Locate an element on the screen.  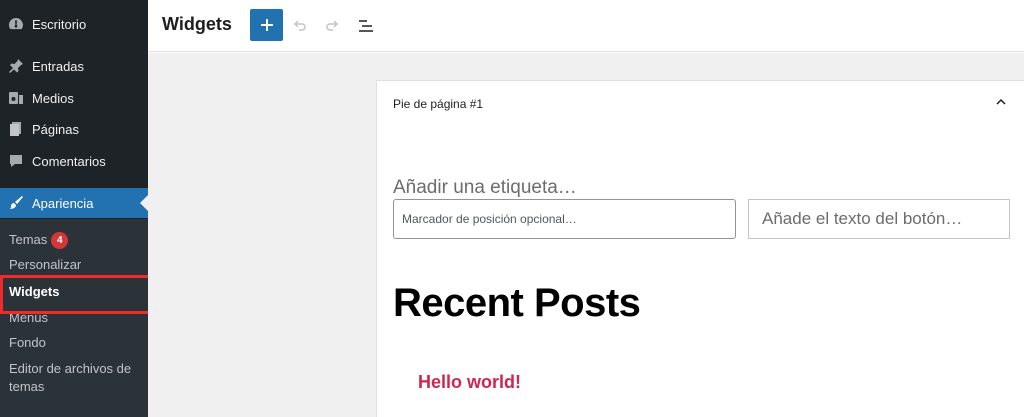
pushpin-icon is located at coordinates (19, 66).